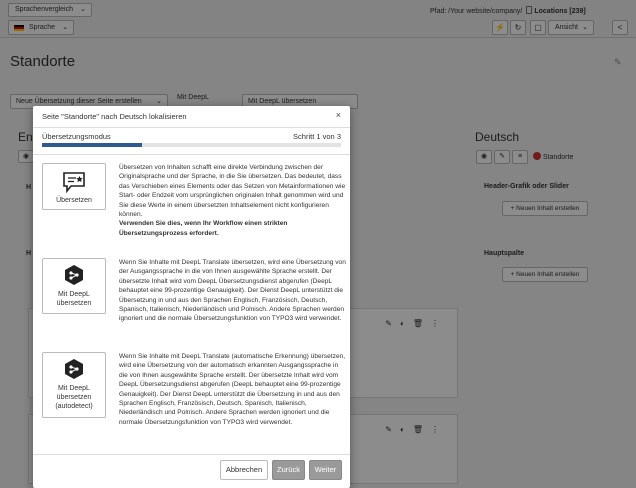  What do you see at coordinates (74, 182) in the screenshot?
I see `translate-icon` at bounding box center [74, 182].